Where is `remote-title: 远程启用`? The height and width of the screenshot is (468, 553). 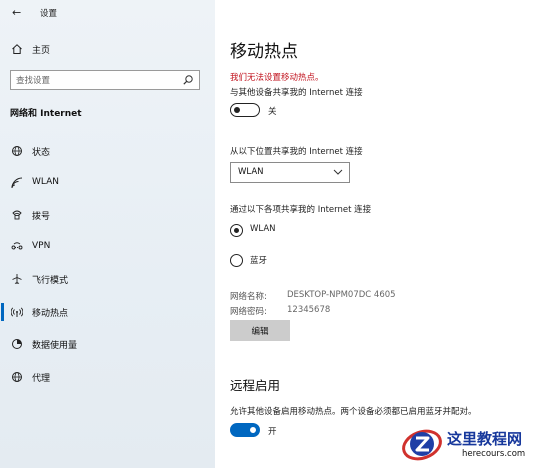
remote-title: 远程启用 is located at coordinates (255, 385).